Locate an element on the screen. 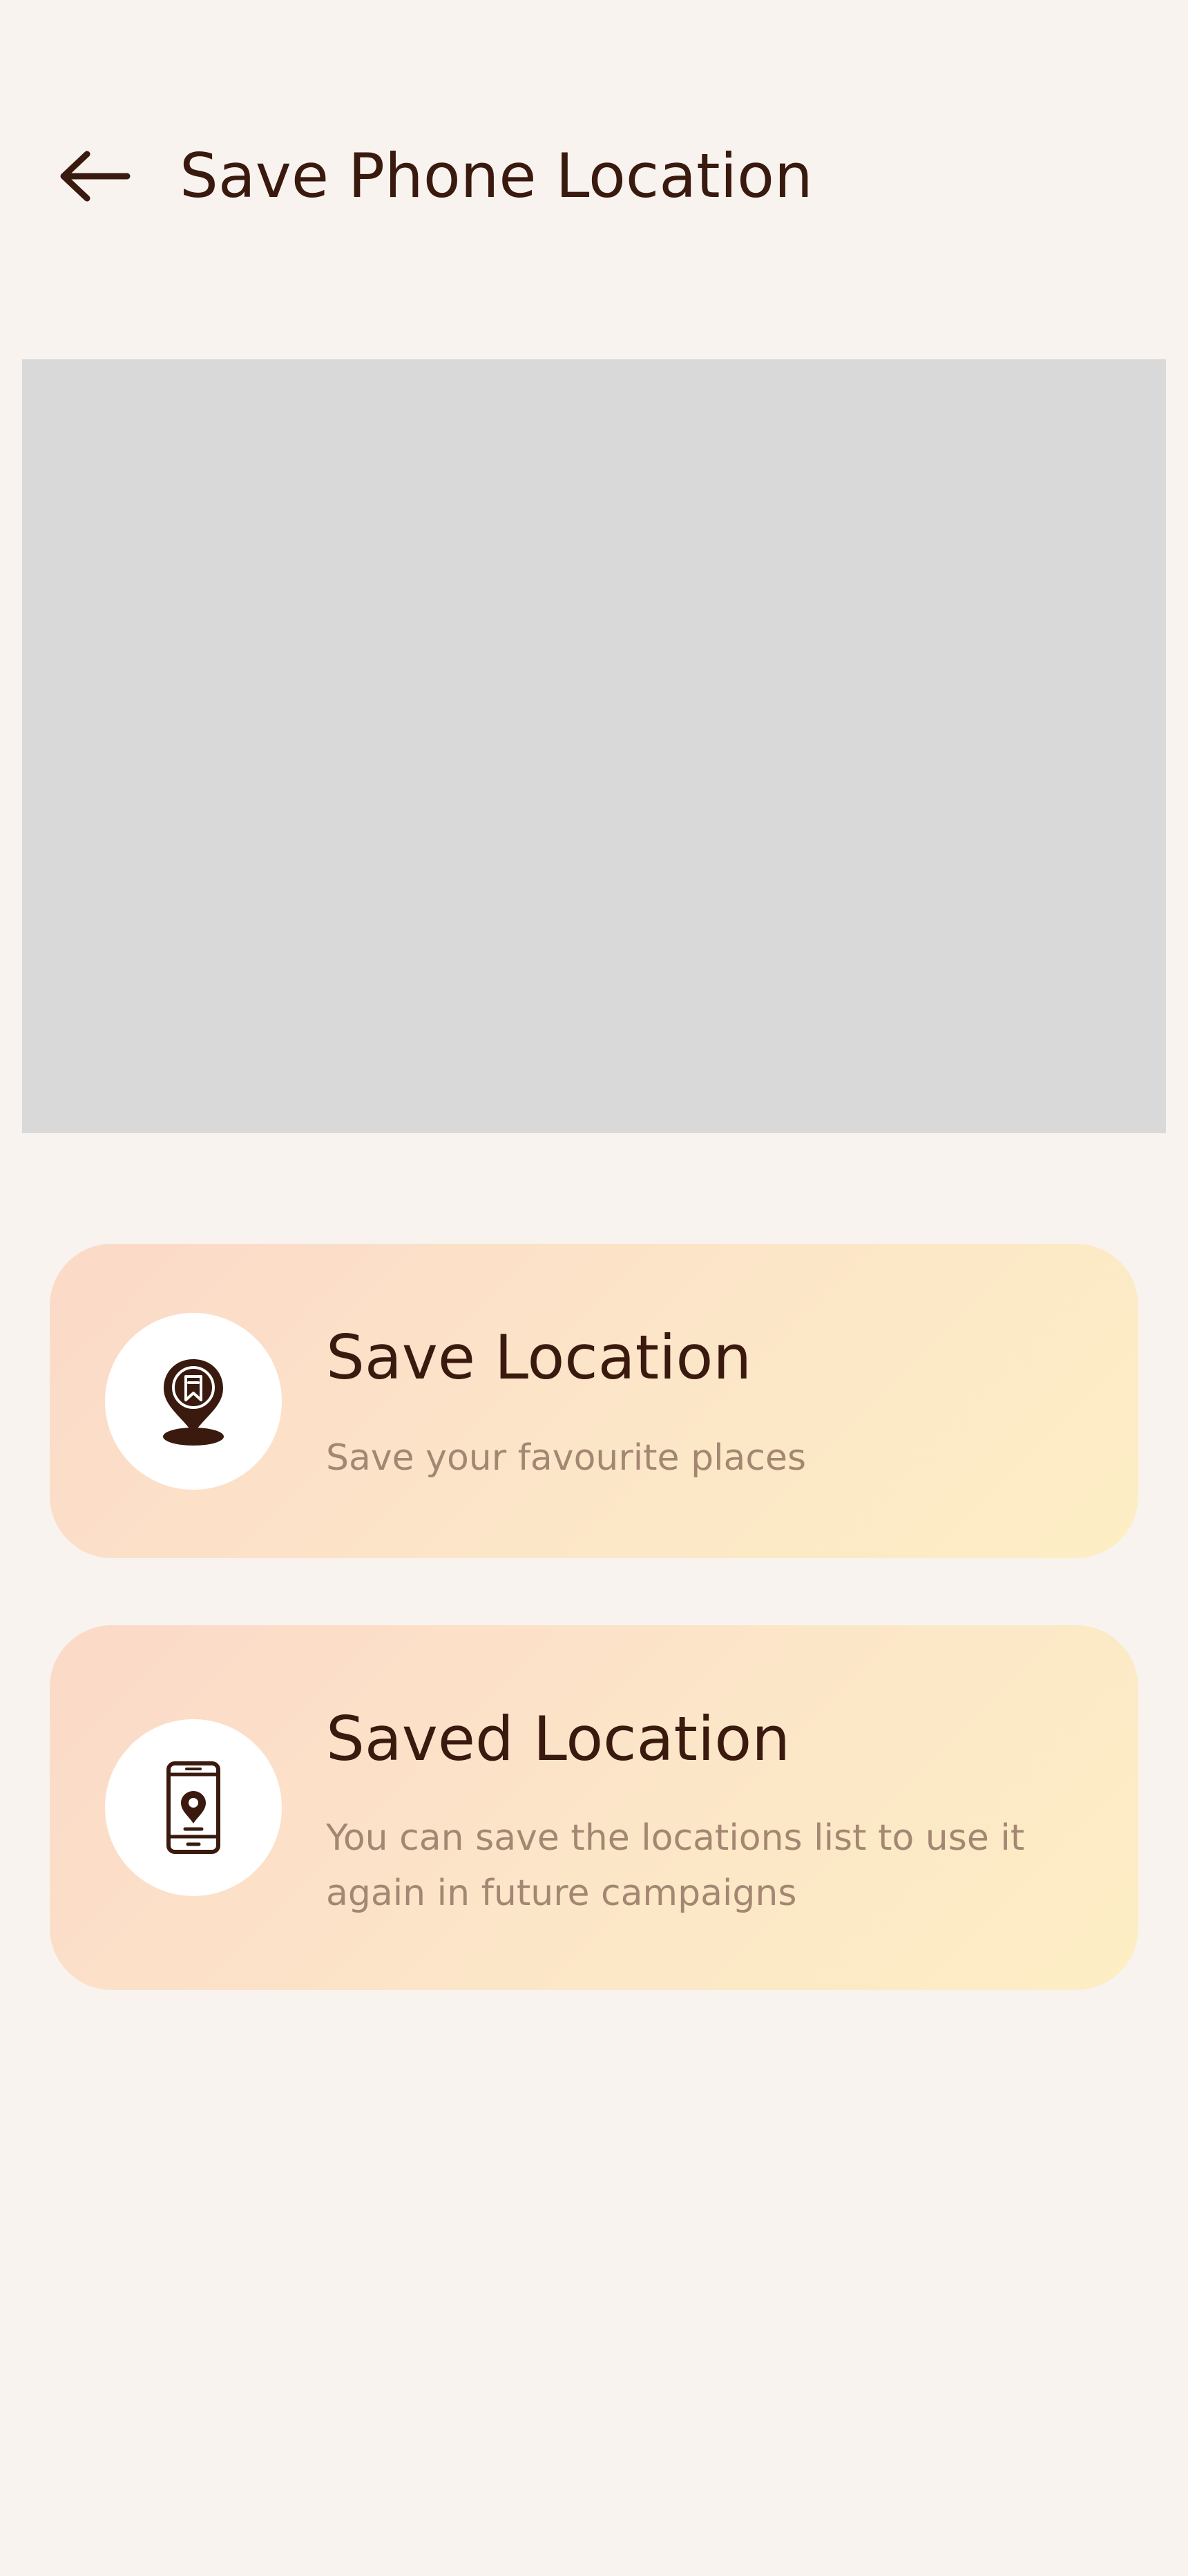 The height and width of the screenshot is (2576, 1188). save-location-subtitle: Save your favourite places is located at coordinates (566, 1458).